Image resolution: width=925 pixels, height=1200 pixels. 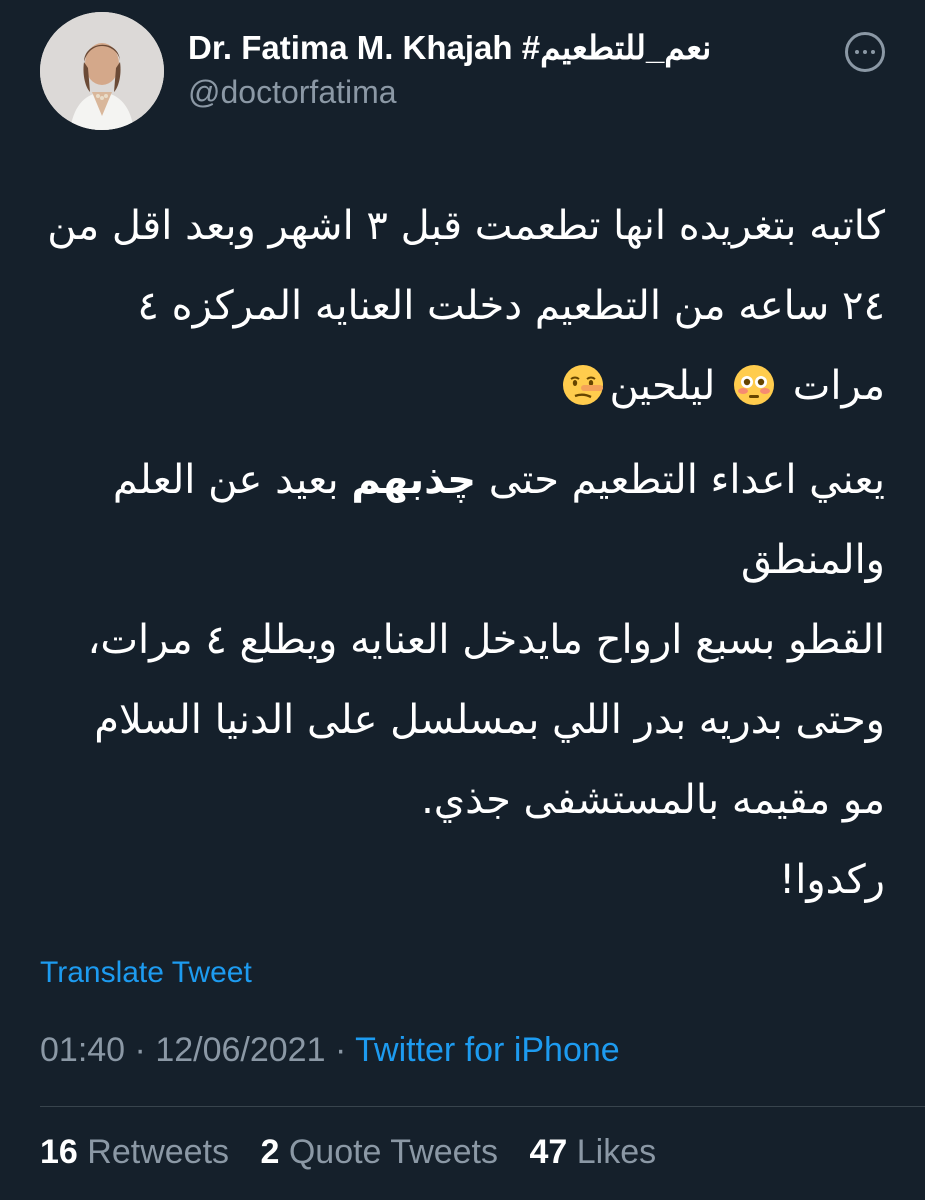 What do you see at coordinates (393, 1152) in the screenshot?
I see `quote-tweets-label: Quote Tweets` at bounding box center [393, 1152].